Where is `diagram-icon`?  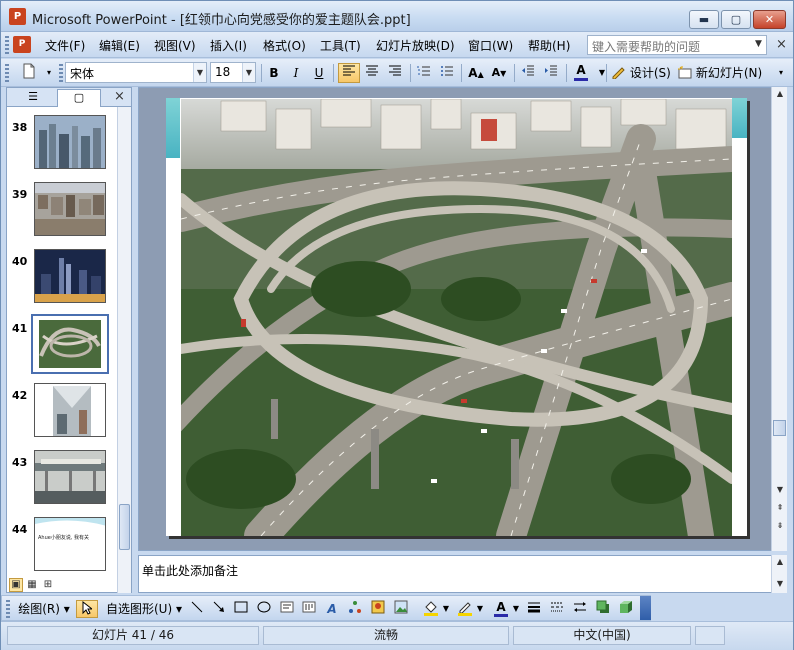 diagram-icon is located at coordinates (355, 609).